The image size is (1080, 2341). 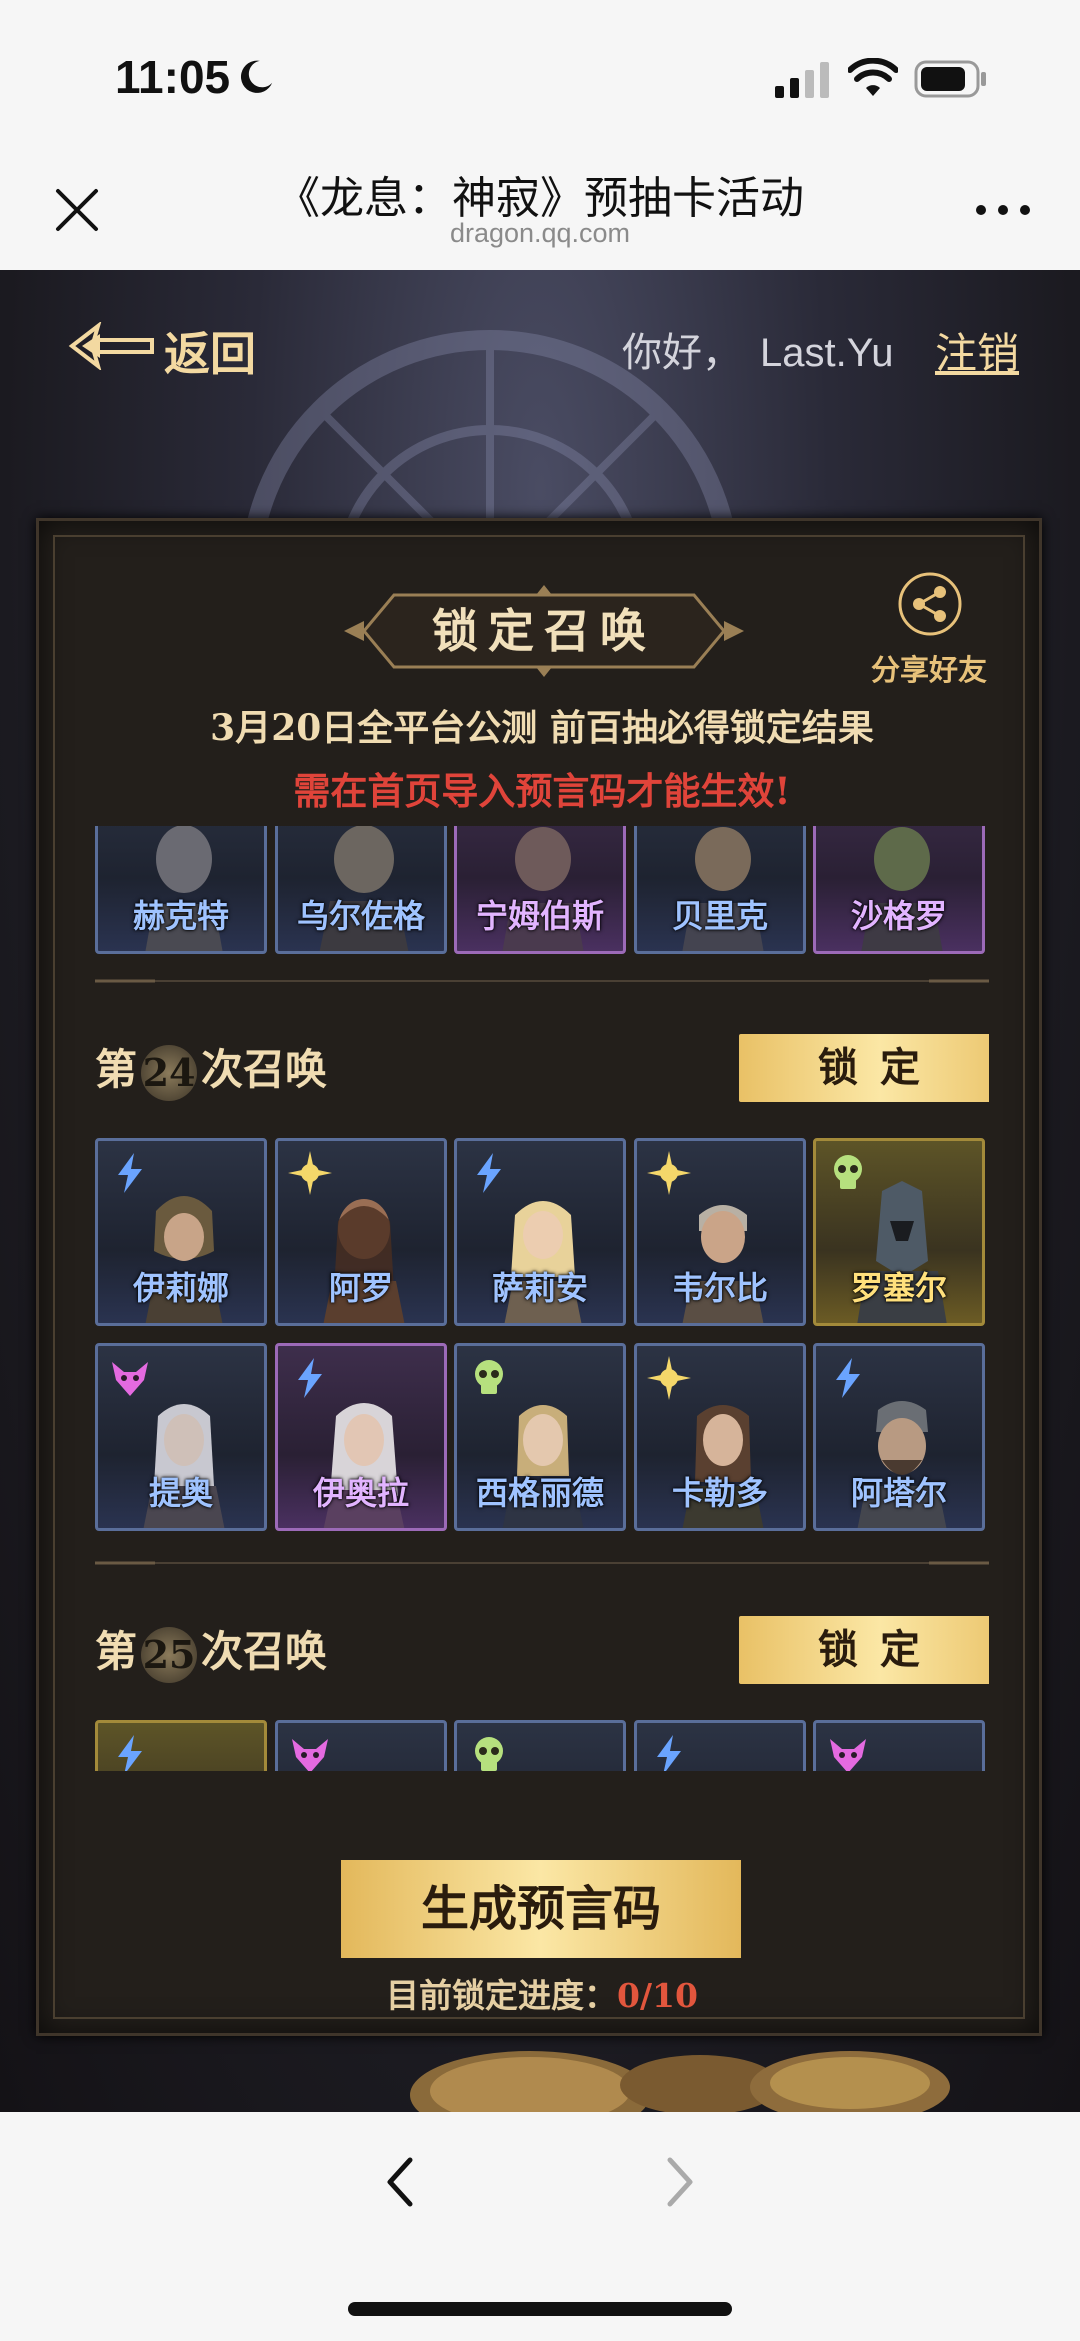 I want to click on hero-card: 提奥, so click(x=181, y=1437).